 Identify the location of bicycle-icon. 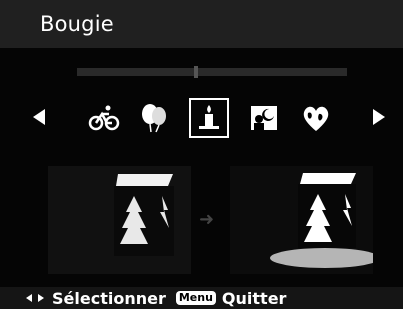
(104, 118).